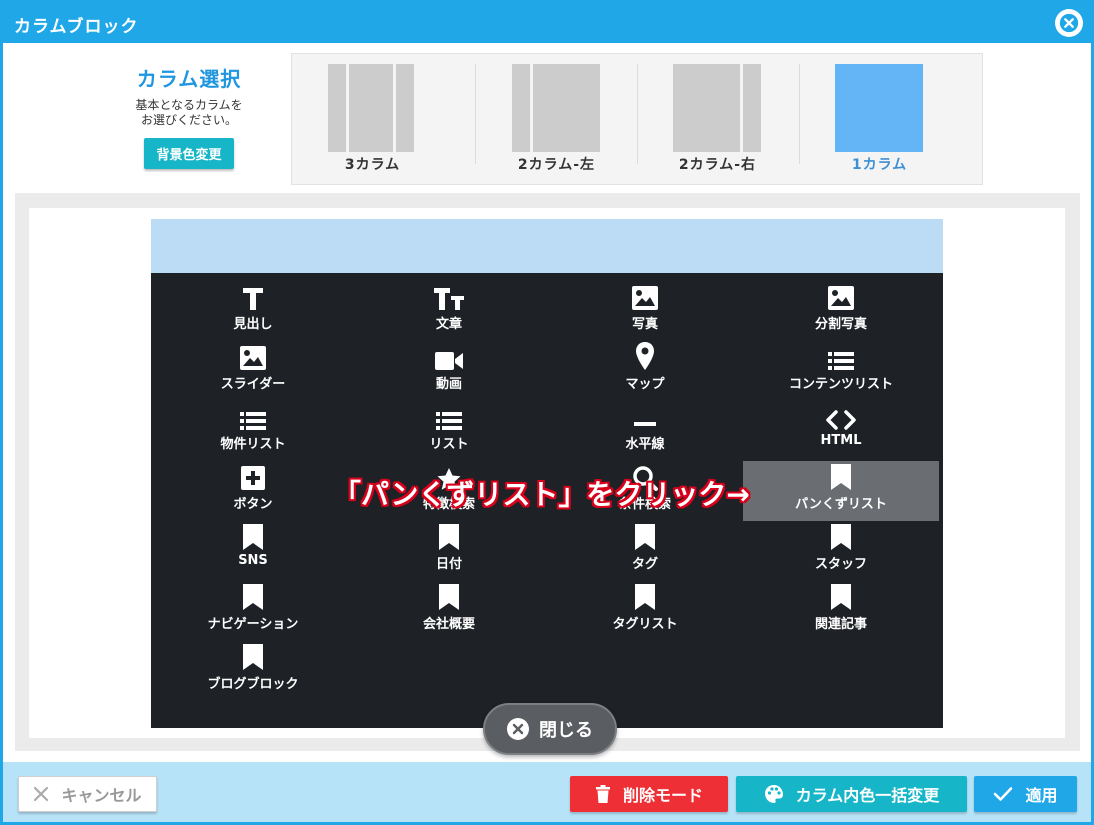  Describe the element at coordinates (253, 560) in the screenshot. I see `palette-item-label: SNS` at that location.